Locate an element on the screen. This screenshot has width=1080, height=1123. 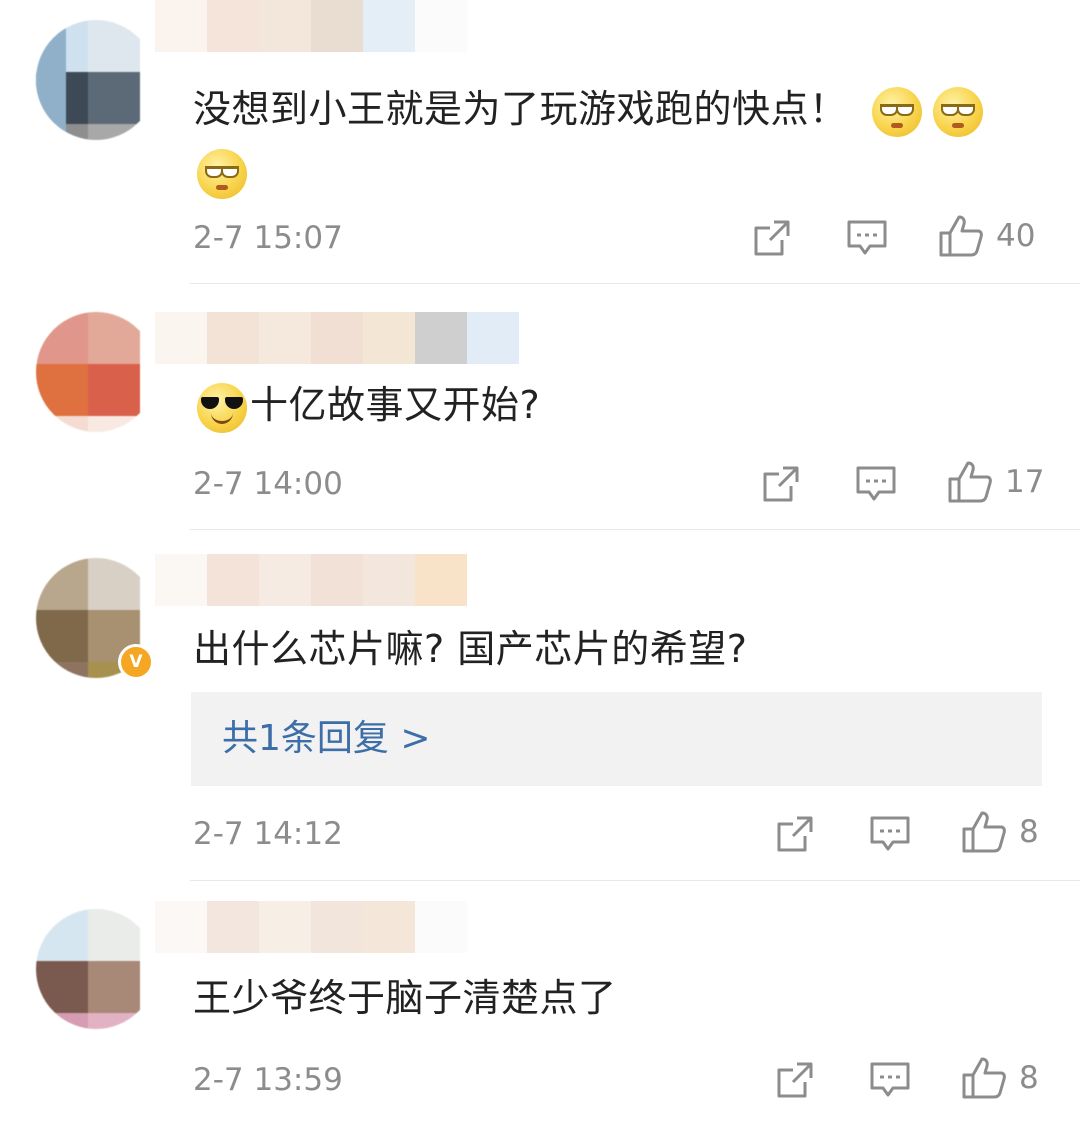
comment-time: 2-7 14:00 is located at coordinates (268, 484).